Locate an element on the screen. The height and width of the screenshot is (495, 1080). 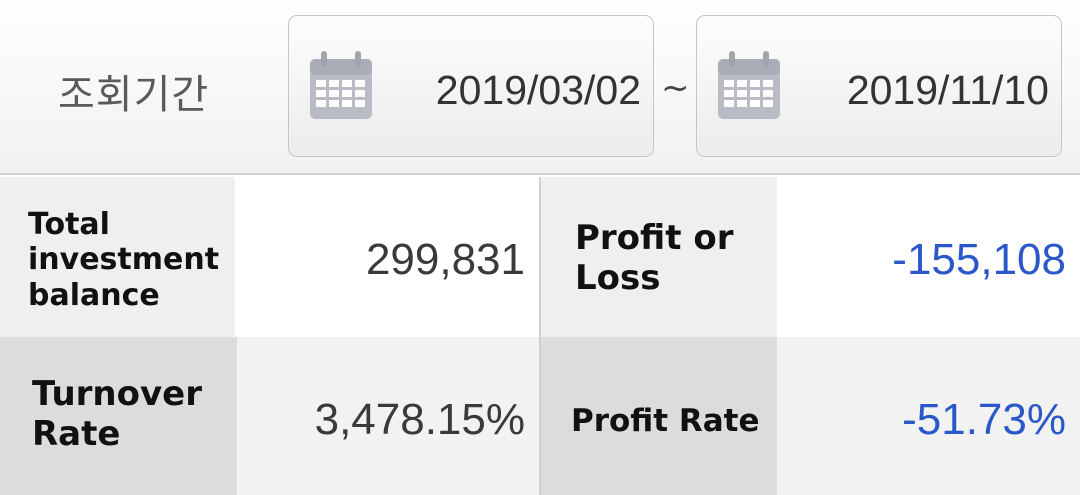
total-investment-balance-value-cell: 299,831 is located at coordinates (387, 257).